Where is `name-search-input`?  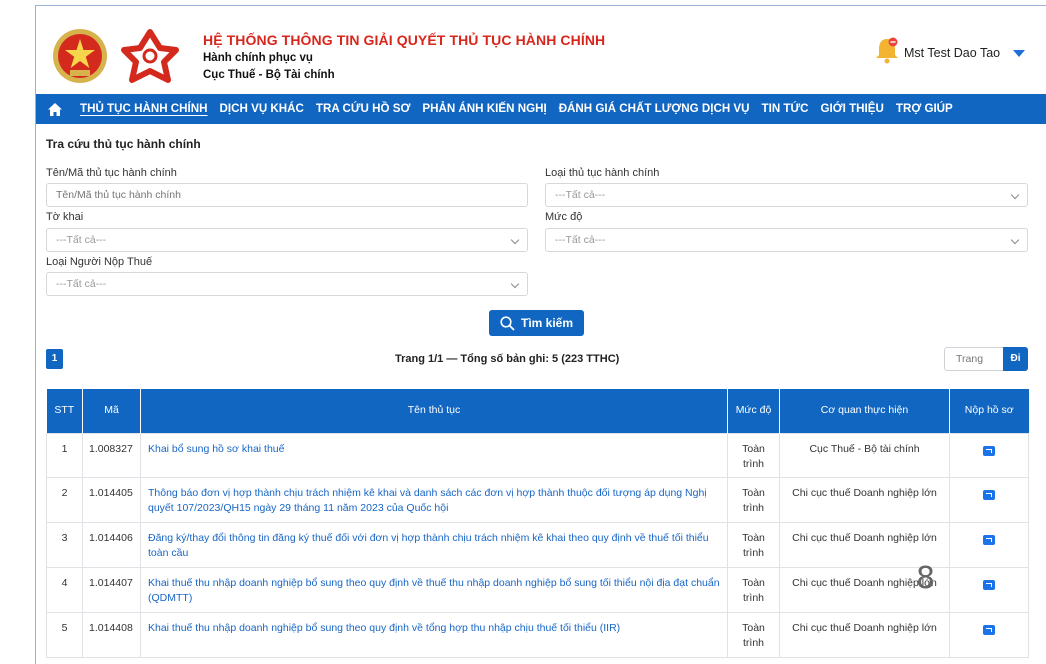
name-search-input is located at coordinates (287, 195).